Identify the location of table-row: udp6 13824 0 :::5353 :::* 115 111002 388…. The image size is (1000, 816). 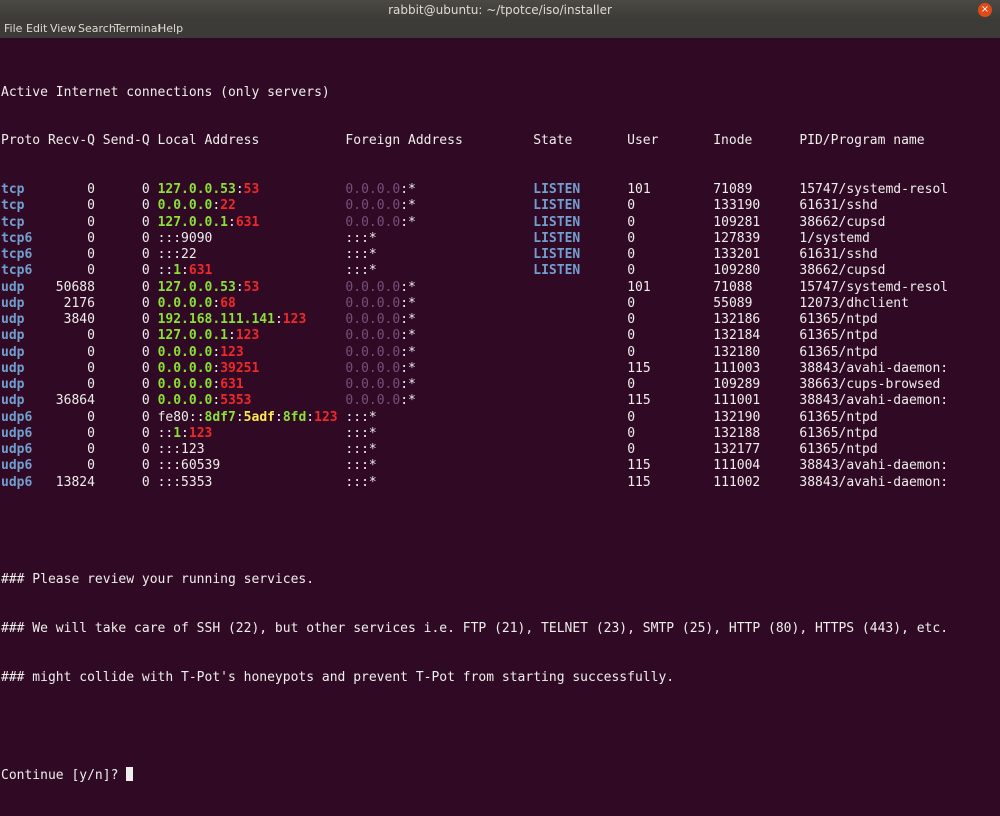
(474, 483).